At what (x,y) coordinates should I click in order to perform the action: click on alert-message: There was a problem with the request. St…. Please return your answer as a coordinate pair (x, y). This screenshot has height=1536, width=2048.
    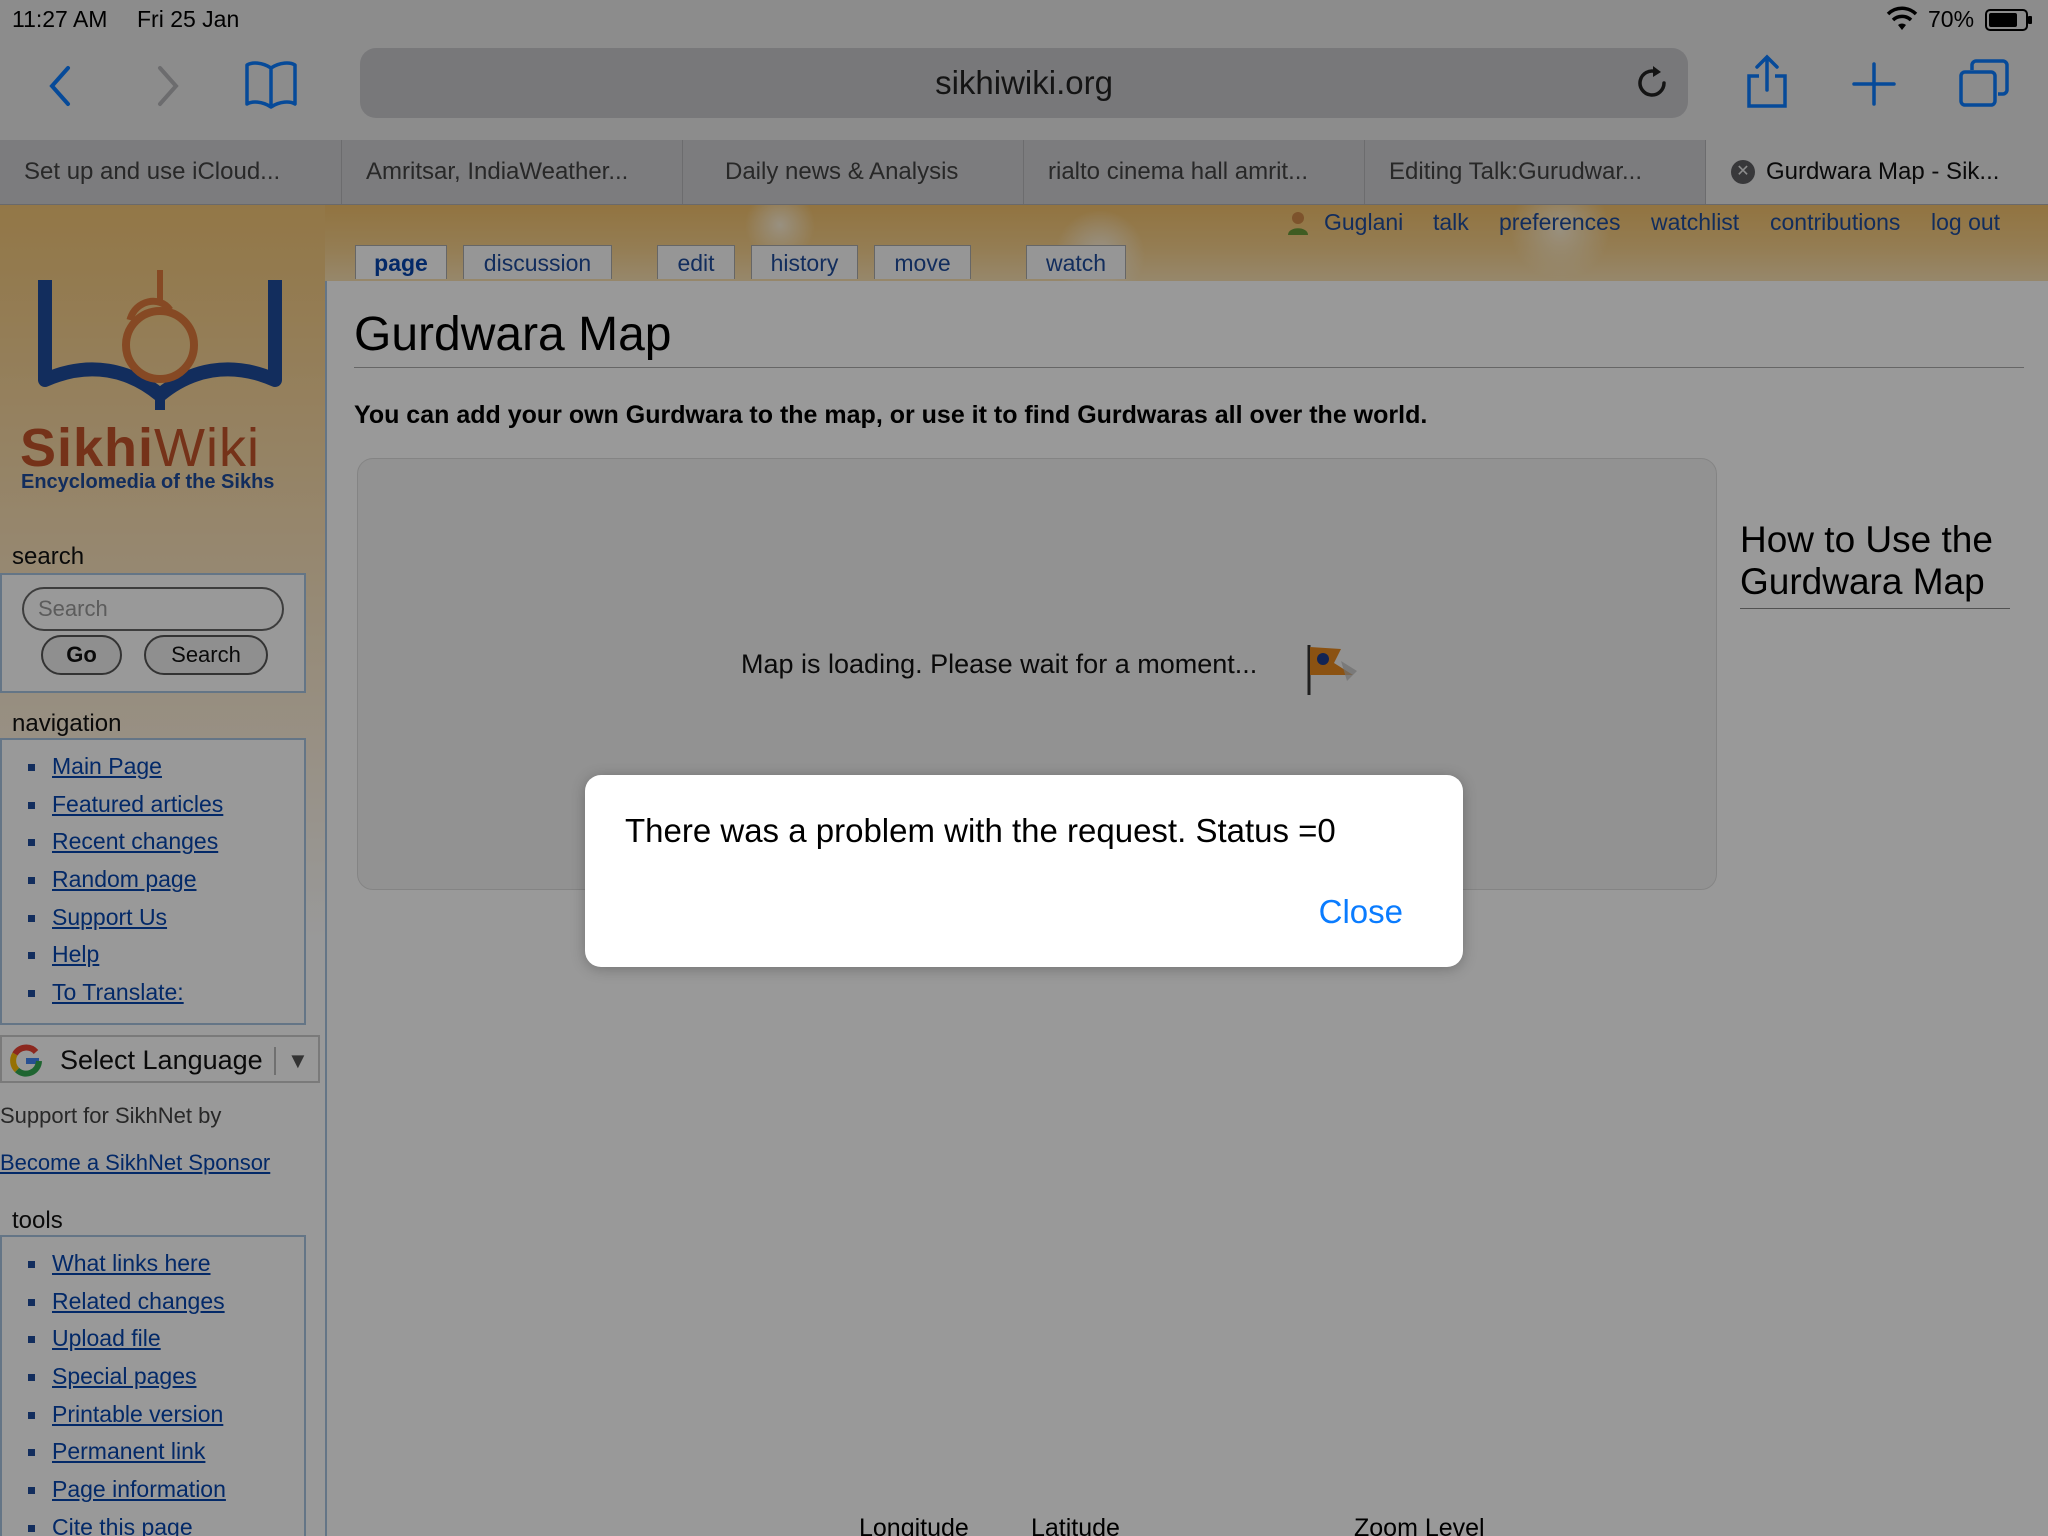
    Looking at the image, I should click on (980, 830).